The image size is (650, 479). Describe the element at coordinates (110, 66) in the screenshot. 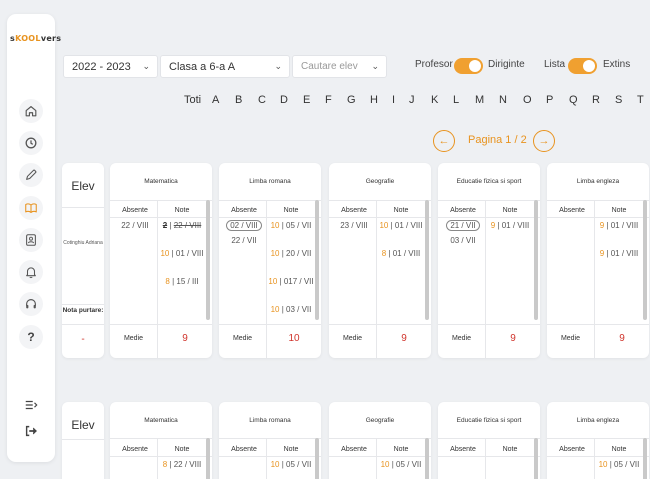

I see `year-select: 2022 - 2023 ⌄` at that location.